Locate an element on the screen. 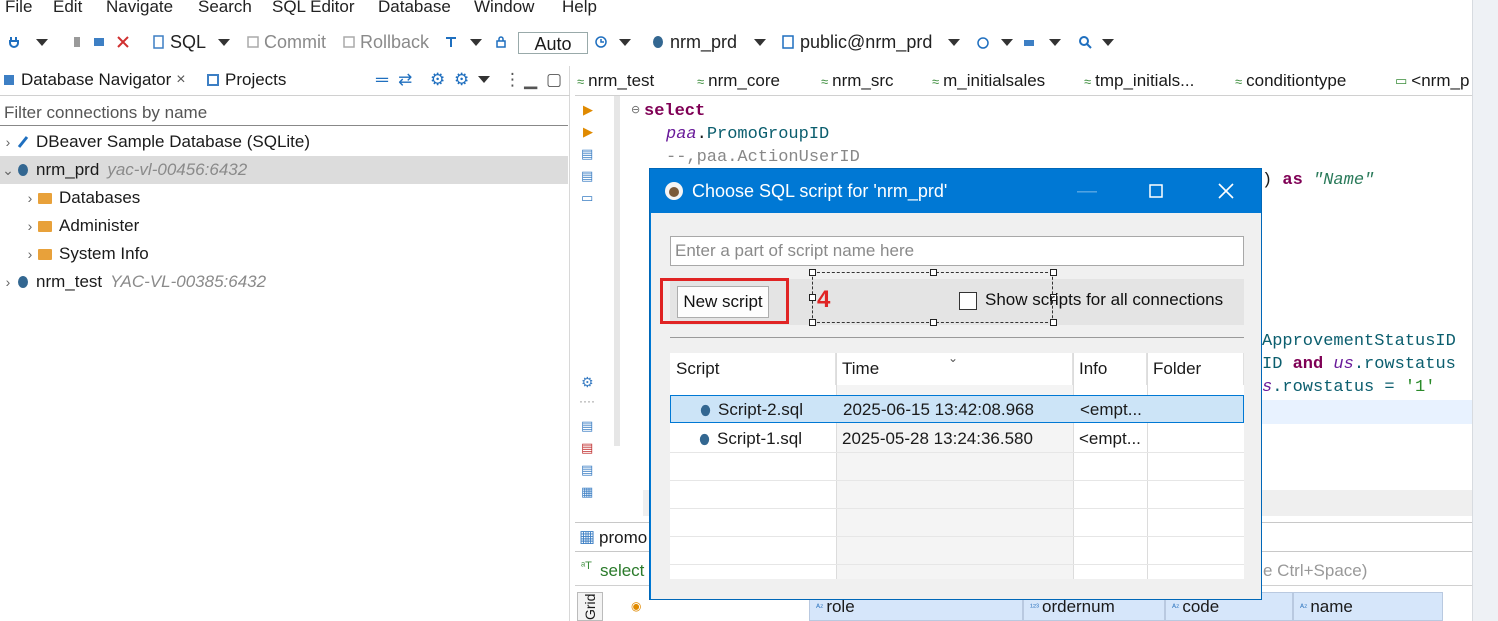  menu-window: Window is located at coordinates (504, 8).